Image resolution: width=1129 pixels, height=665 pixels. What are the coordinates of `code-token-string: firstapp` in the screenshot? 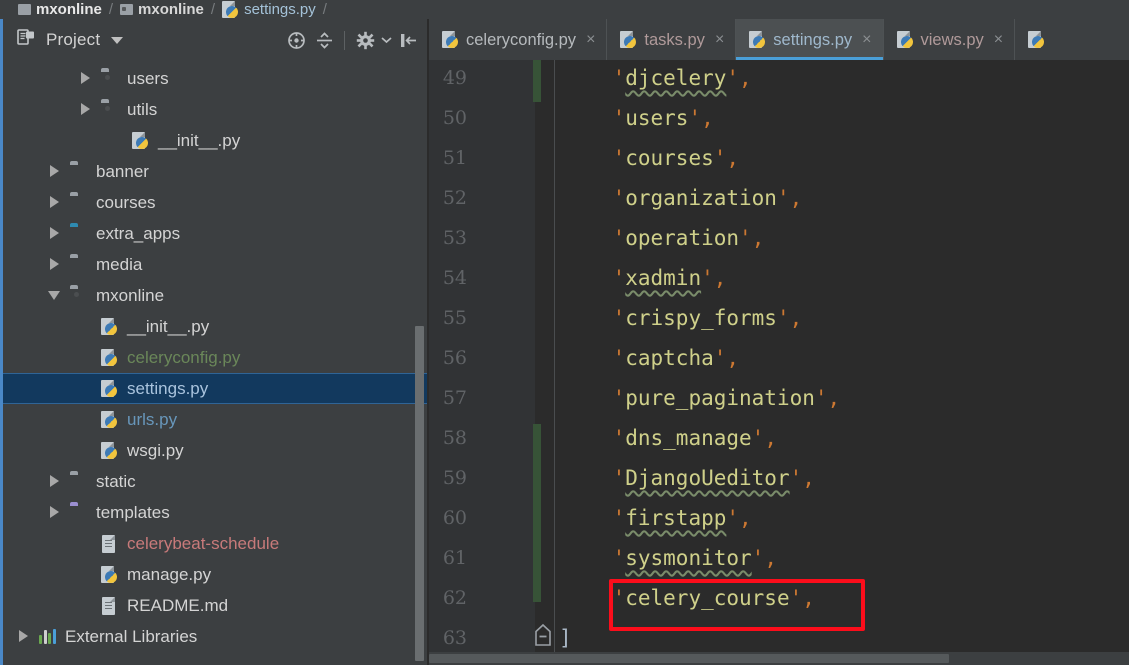 It's located at (676, 518).